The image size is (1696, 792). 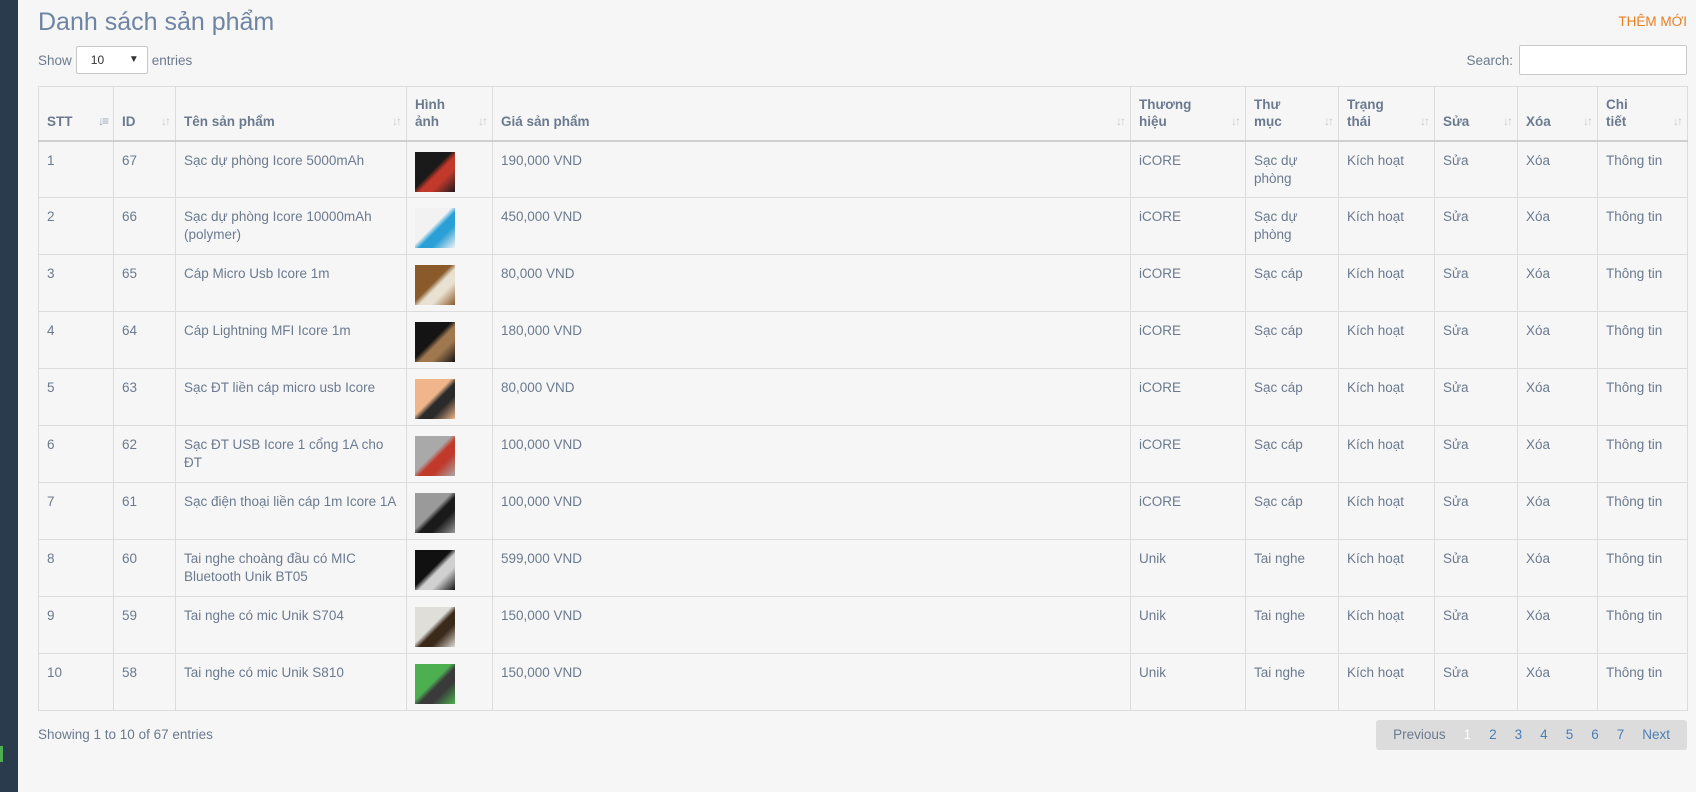 What do you see at coordinates (811, 397) in the screenshot?
I see `cell-price: 80,000 VND` at bounding box center [811, 397].